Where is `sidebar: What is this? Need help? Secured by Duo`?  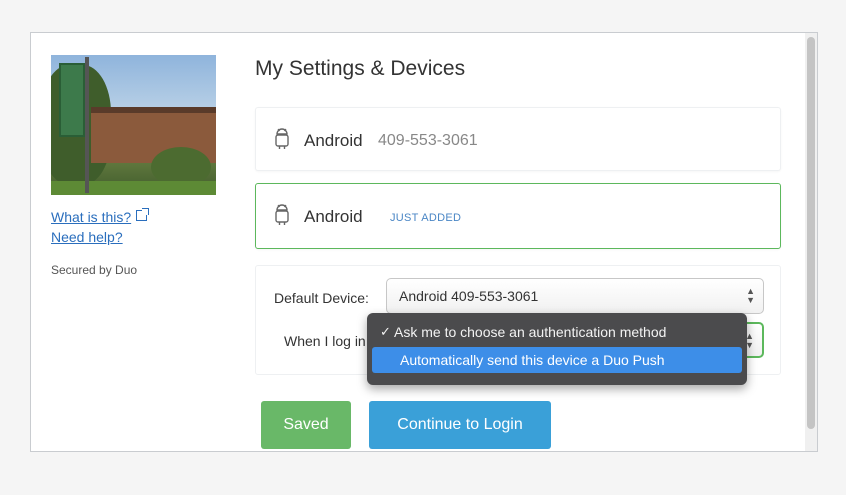 sidebar: What is this? Need help? Secured by Duo is located at coordinates (136, 166).